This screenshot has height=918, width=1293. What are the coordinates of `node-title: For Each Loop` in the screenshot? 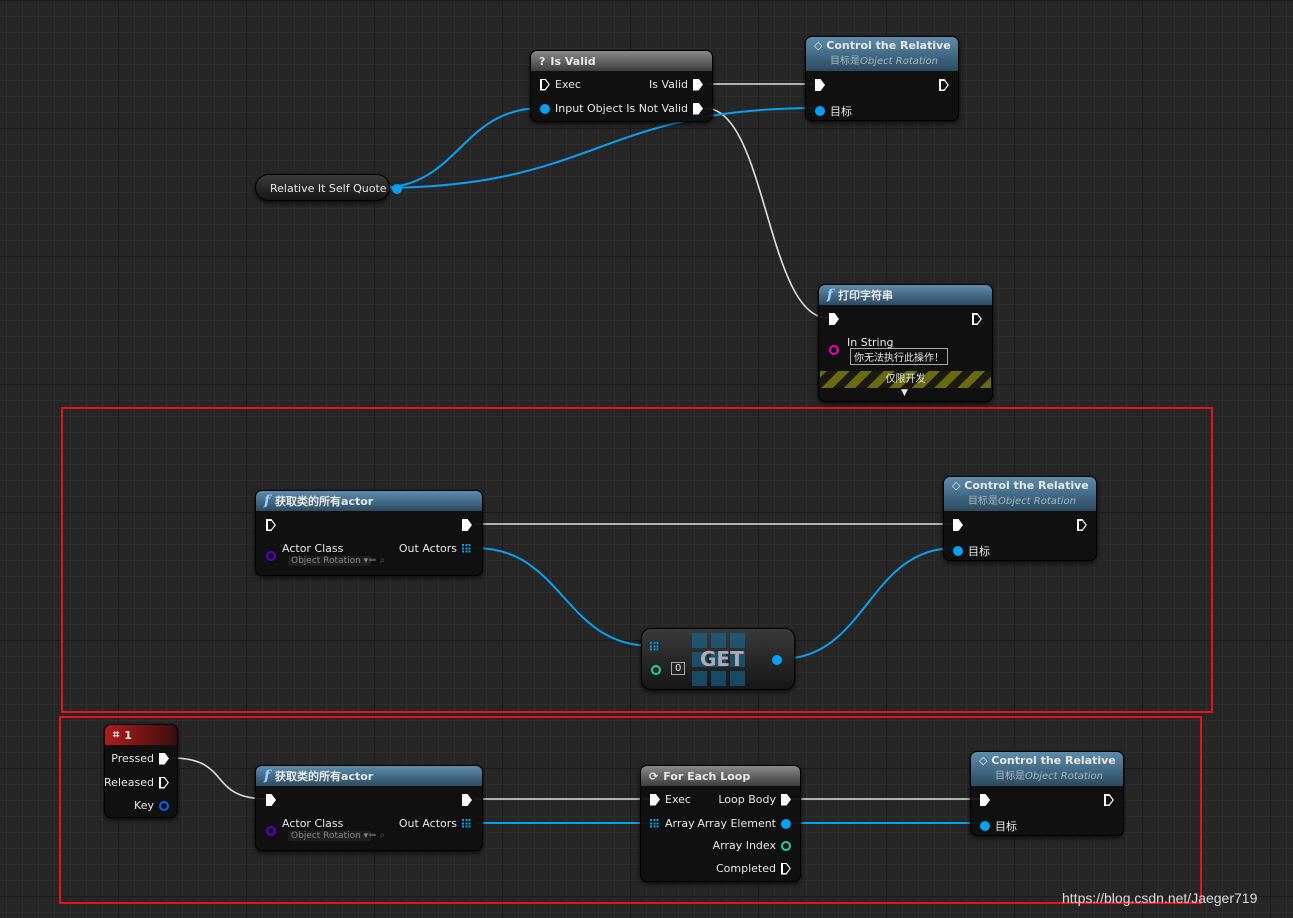 It's located at (707, 776).